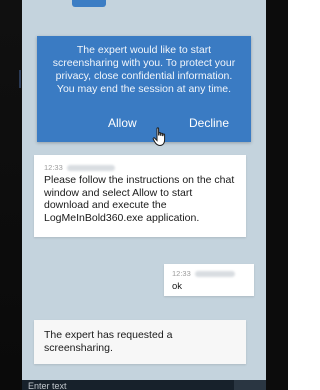  Describe the element at coordinates (89, 3) in the screenshot. I see `top-tab` at that location.